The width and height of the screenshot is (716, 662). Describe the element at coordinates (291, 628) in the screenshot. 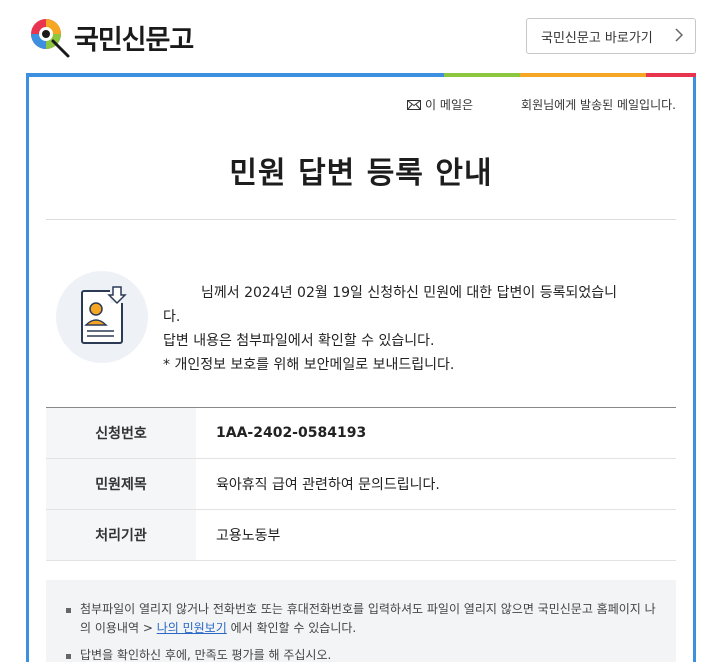

I see `guide-item1-text-b: 에서 확인할 수 있습니다.` at that location.